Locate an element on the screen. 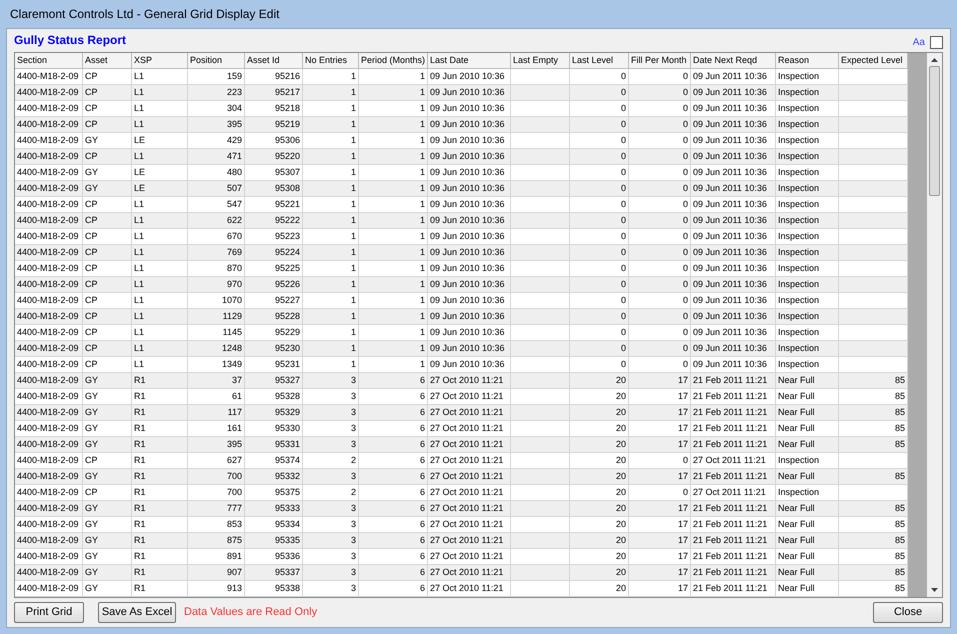 The width and height of the screenshot is (957, 634). table-cell: 6 is located at coordinates (393, 589).